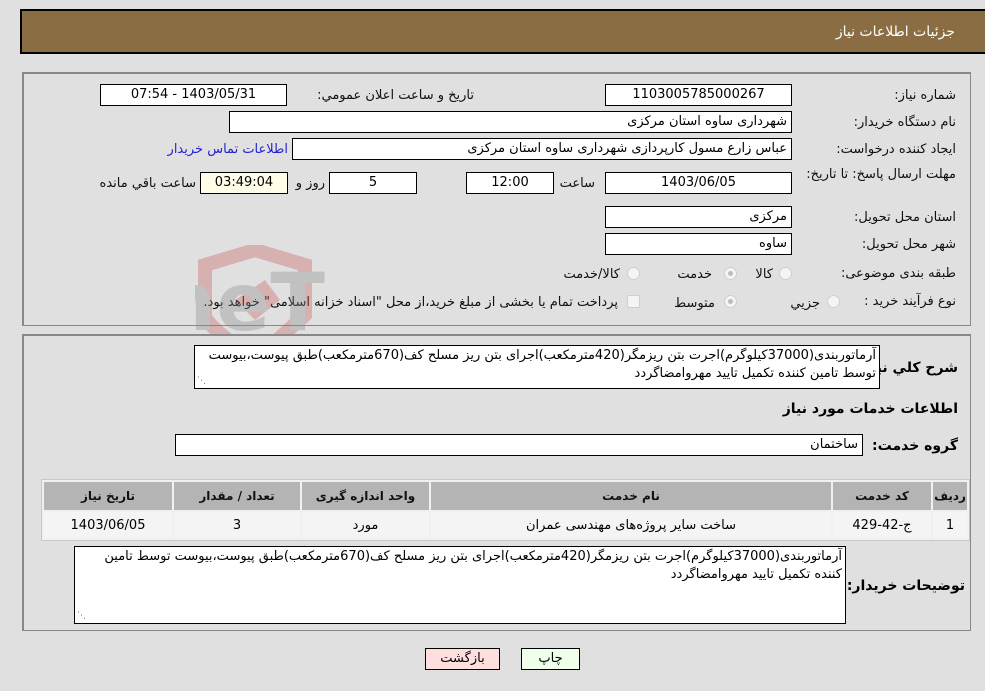 This screenshot has height=691, width=985. I want to click on page-header: جزئیات اطلاعات نیاز, so click(502, 31).